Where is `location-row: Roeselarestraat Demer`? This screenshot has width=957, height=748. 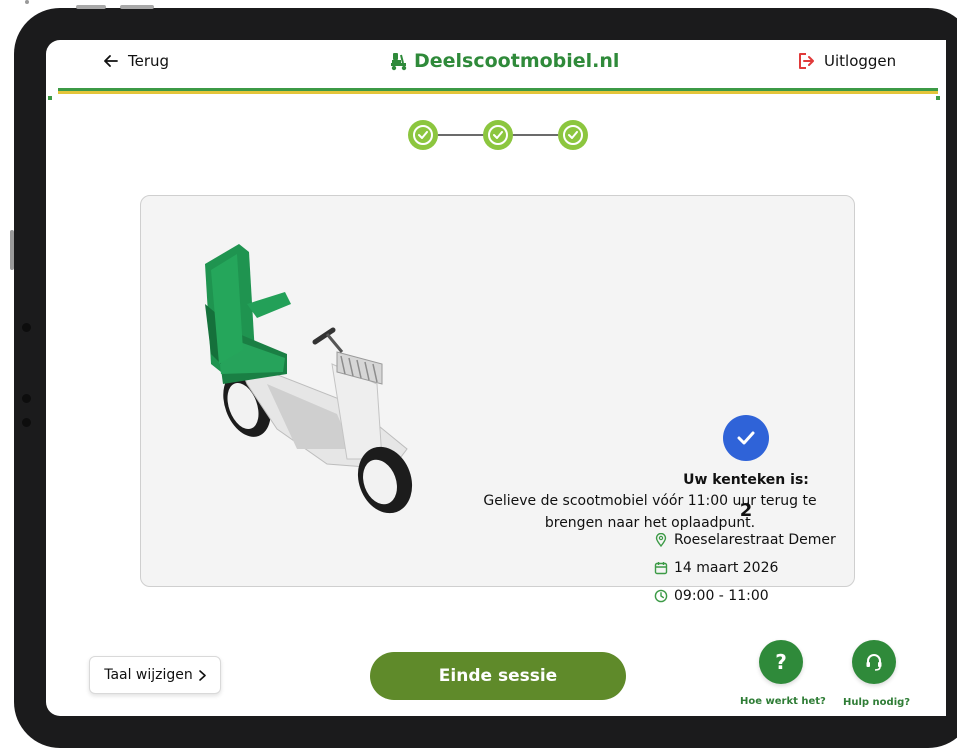 location-row: Roeselarestraat Demer is located at coordinates (745, 540).